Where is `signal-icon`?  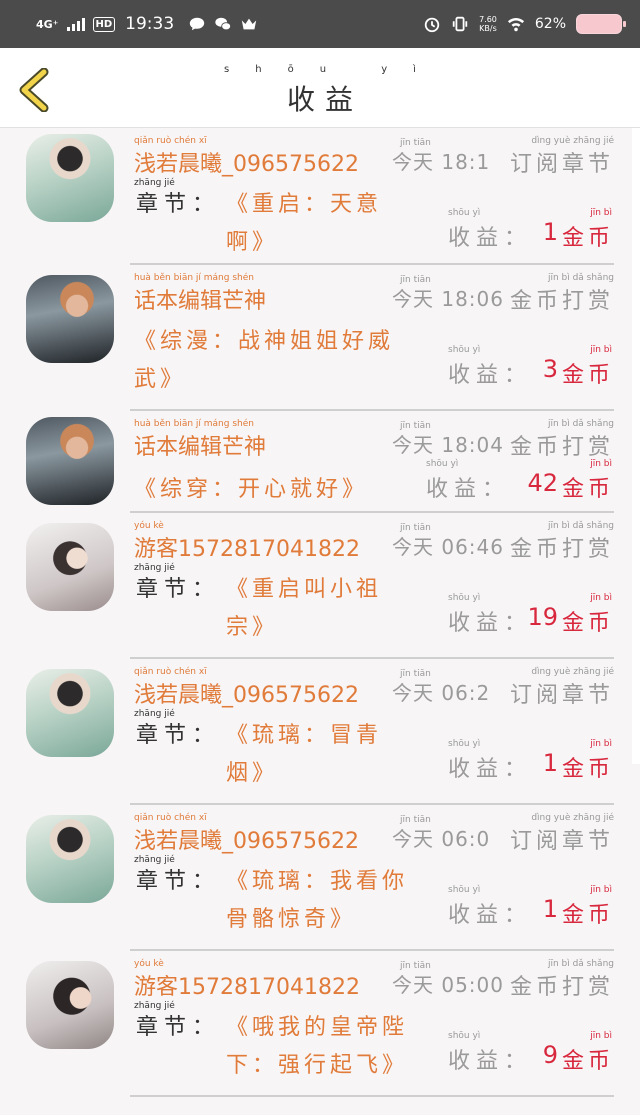 signal-icon is located at coordinates (75, 24).